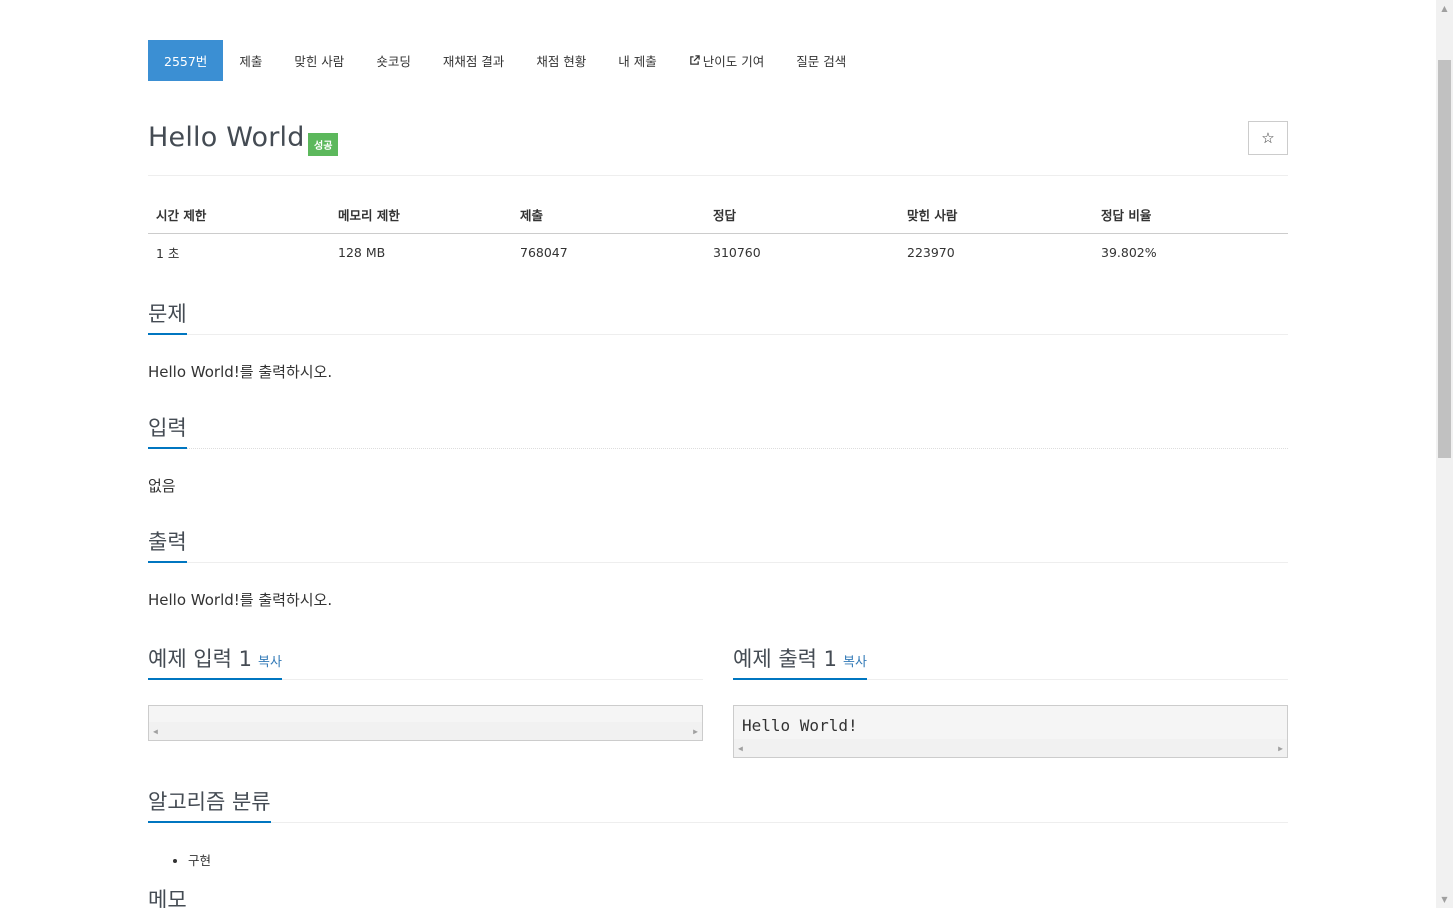  What do you see at coordinates (800, 725) in the screenshot?
I see `sample-output-code: Hello World!` at bounding box center [800, 725].